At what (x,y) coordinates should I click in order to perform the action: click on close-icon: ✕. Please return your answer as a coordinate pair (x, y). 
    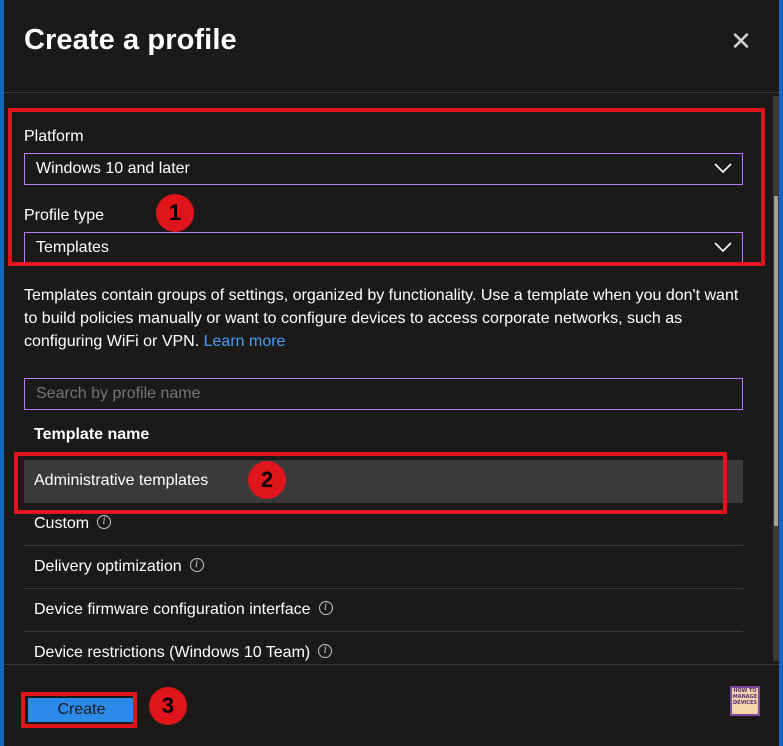
    Looking at the image, I should click on (741, 41).